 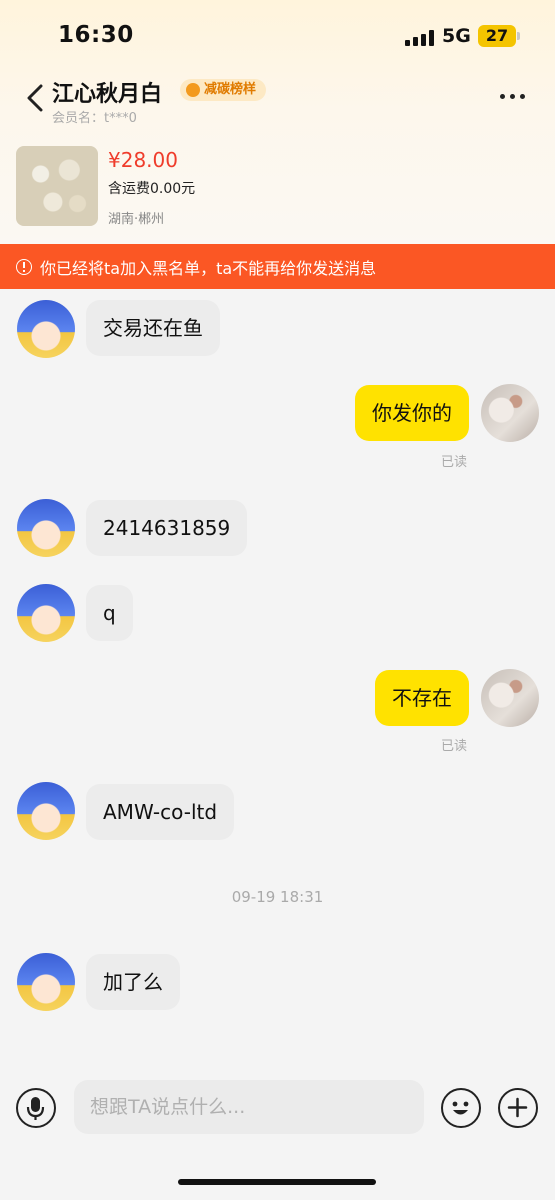 I want to click on product-image, so click(x=57, y=186).